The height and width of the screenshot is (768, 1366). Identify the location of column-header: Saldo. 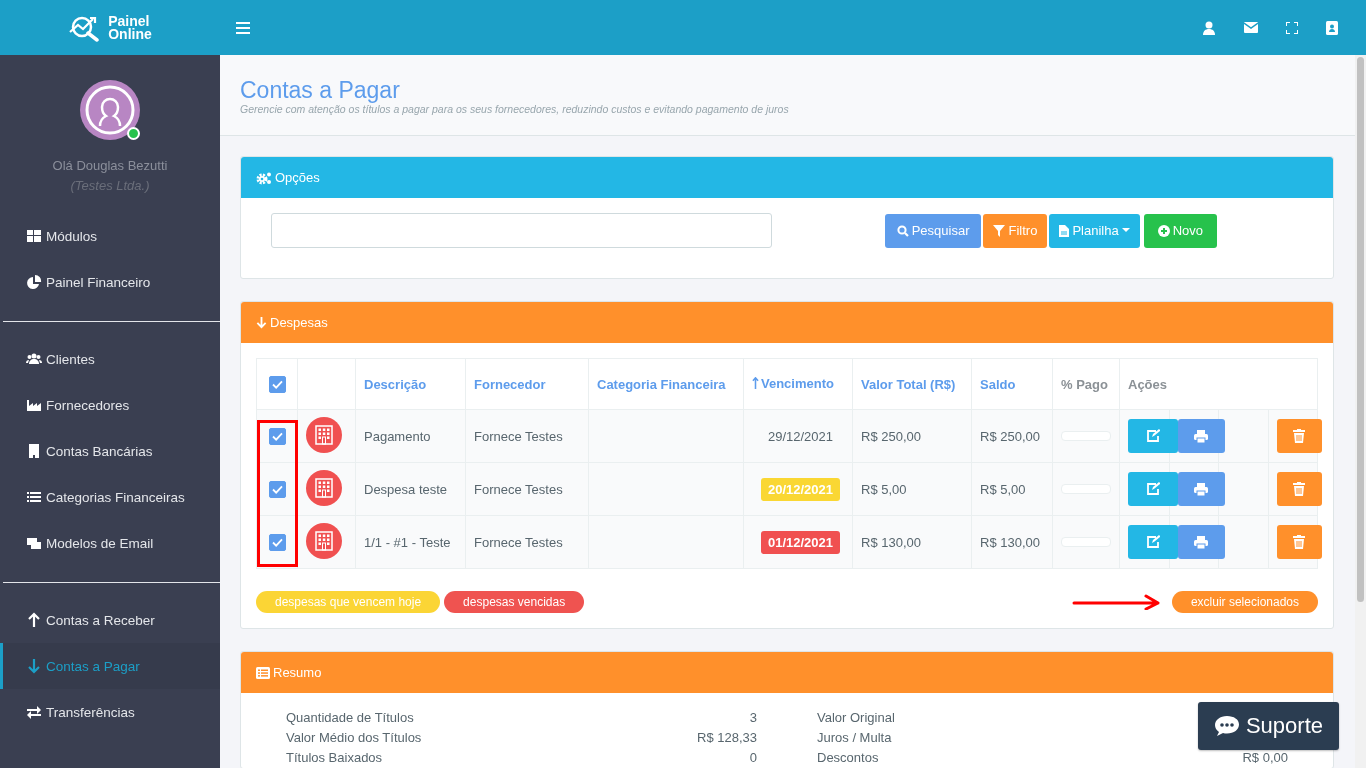
(998, 384).